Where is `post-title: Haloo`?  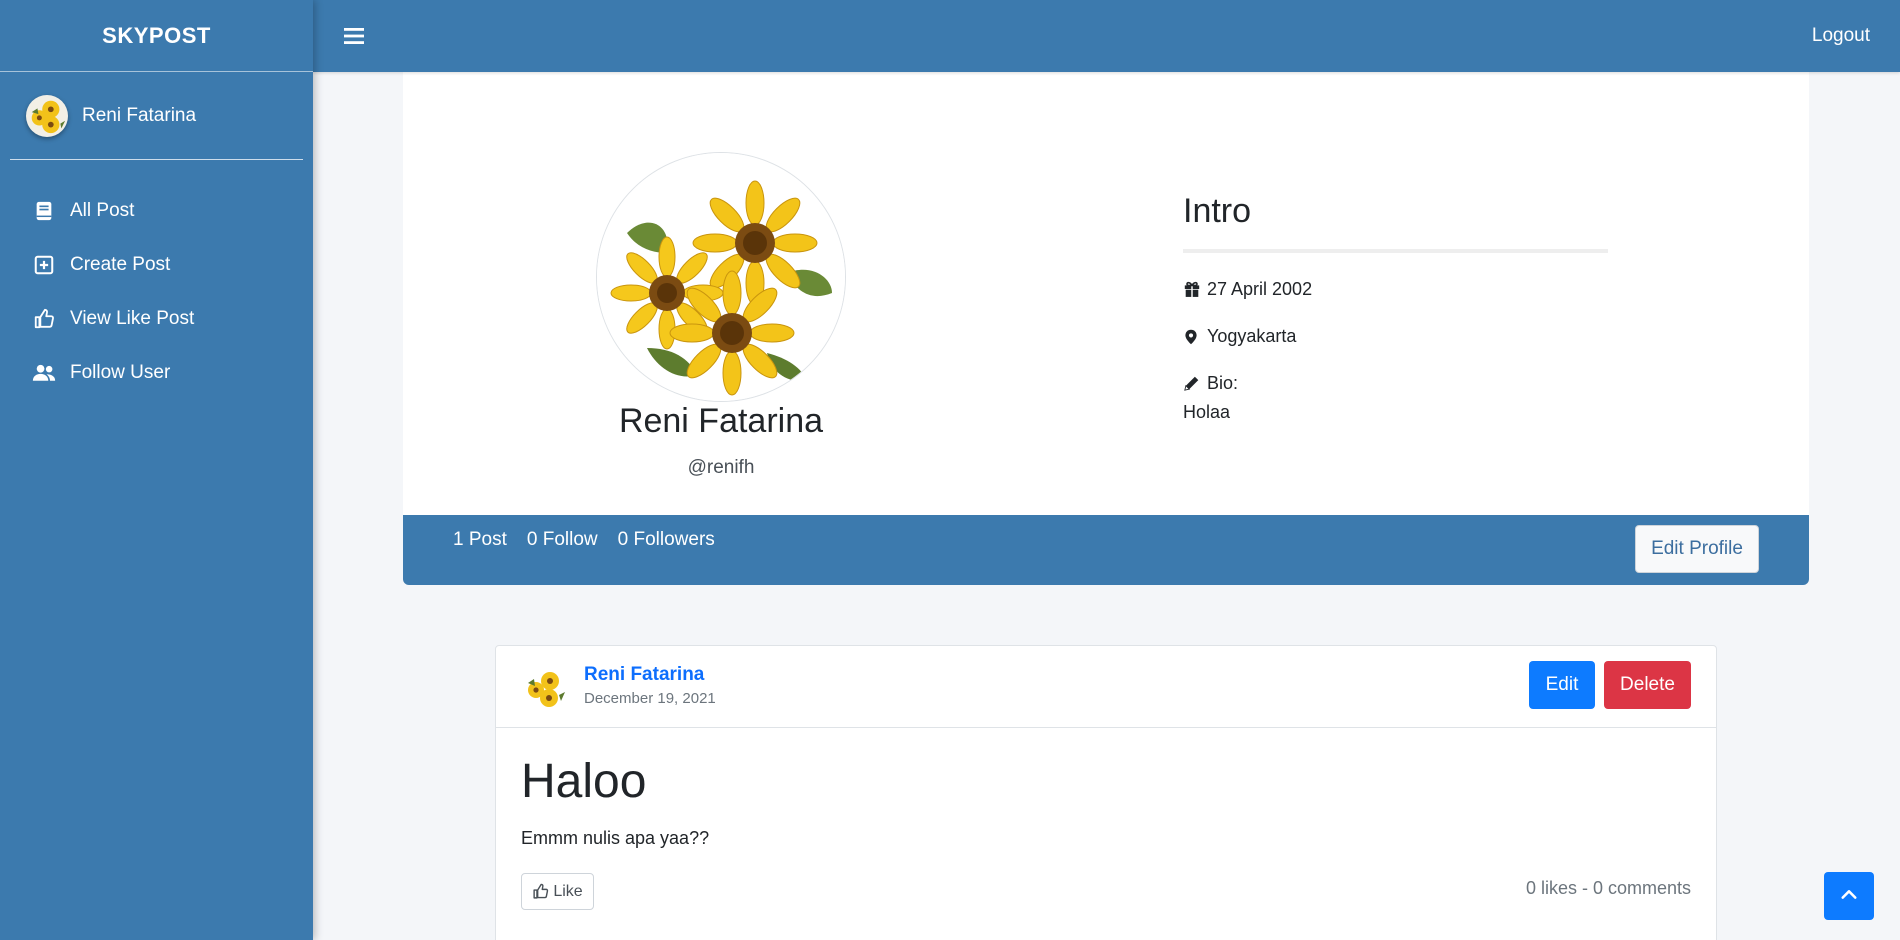 post-title: Haloo is located at coordinates (584, 781).